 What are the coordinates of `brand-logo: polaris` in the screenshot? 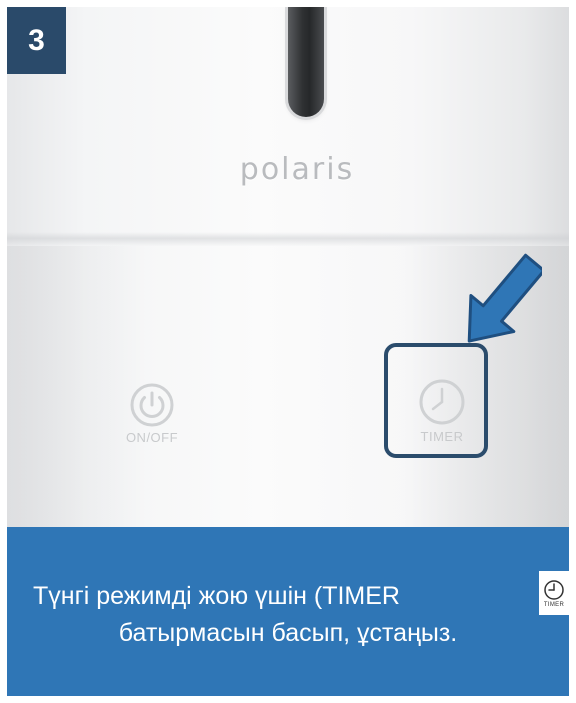 It's located at (297, 169).